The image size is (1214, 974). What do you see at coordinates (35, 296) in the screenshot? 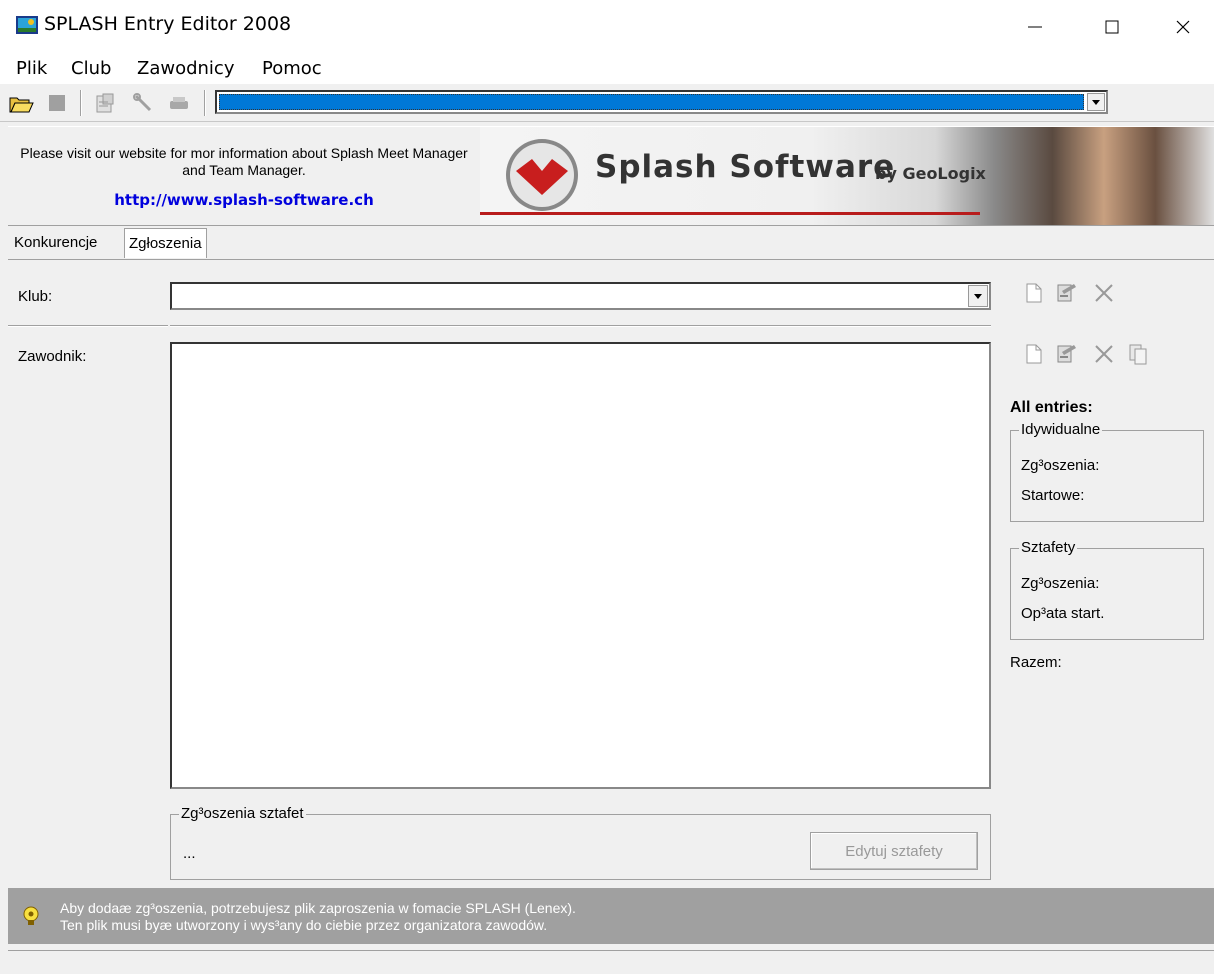
I see `klub-label: Klub:` at bounding box center [35, 296].